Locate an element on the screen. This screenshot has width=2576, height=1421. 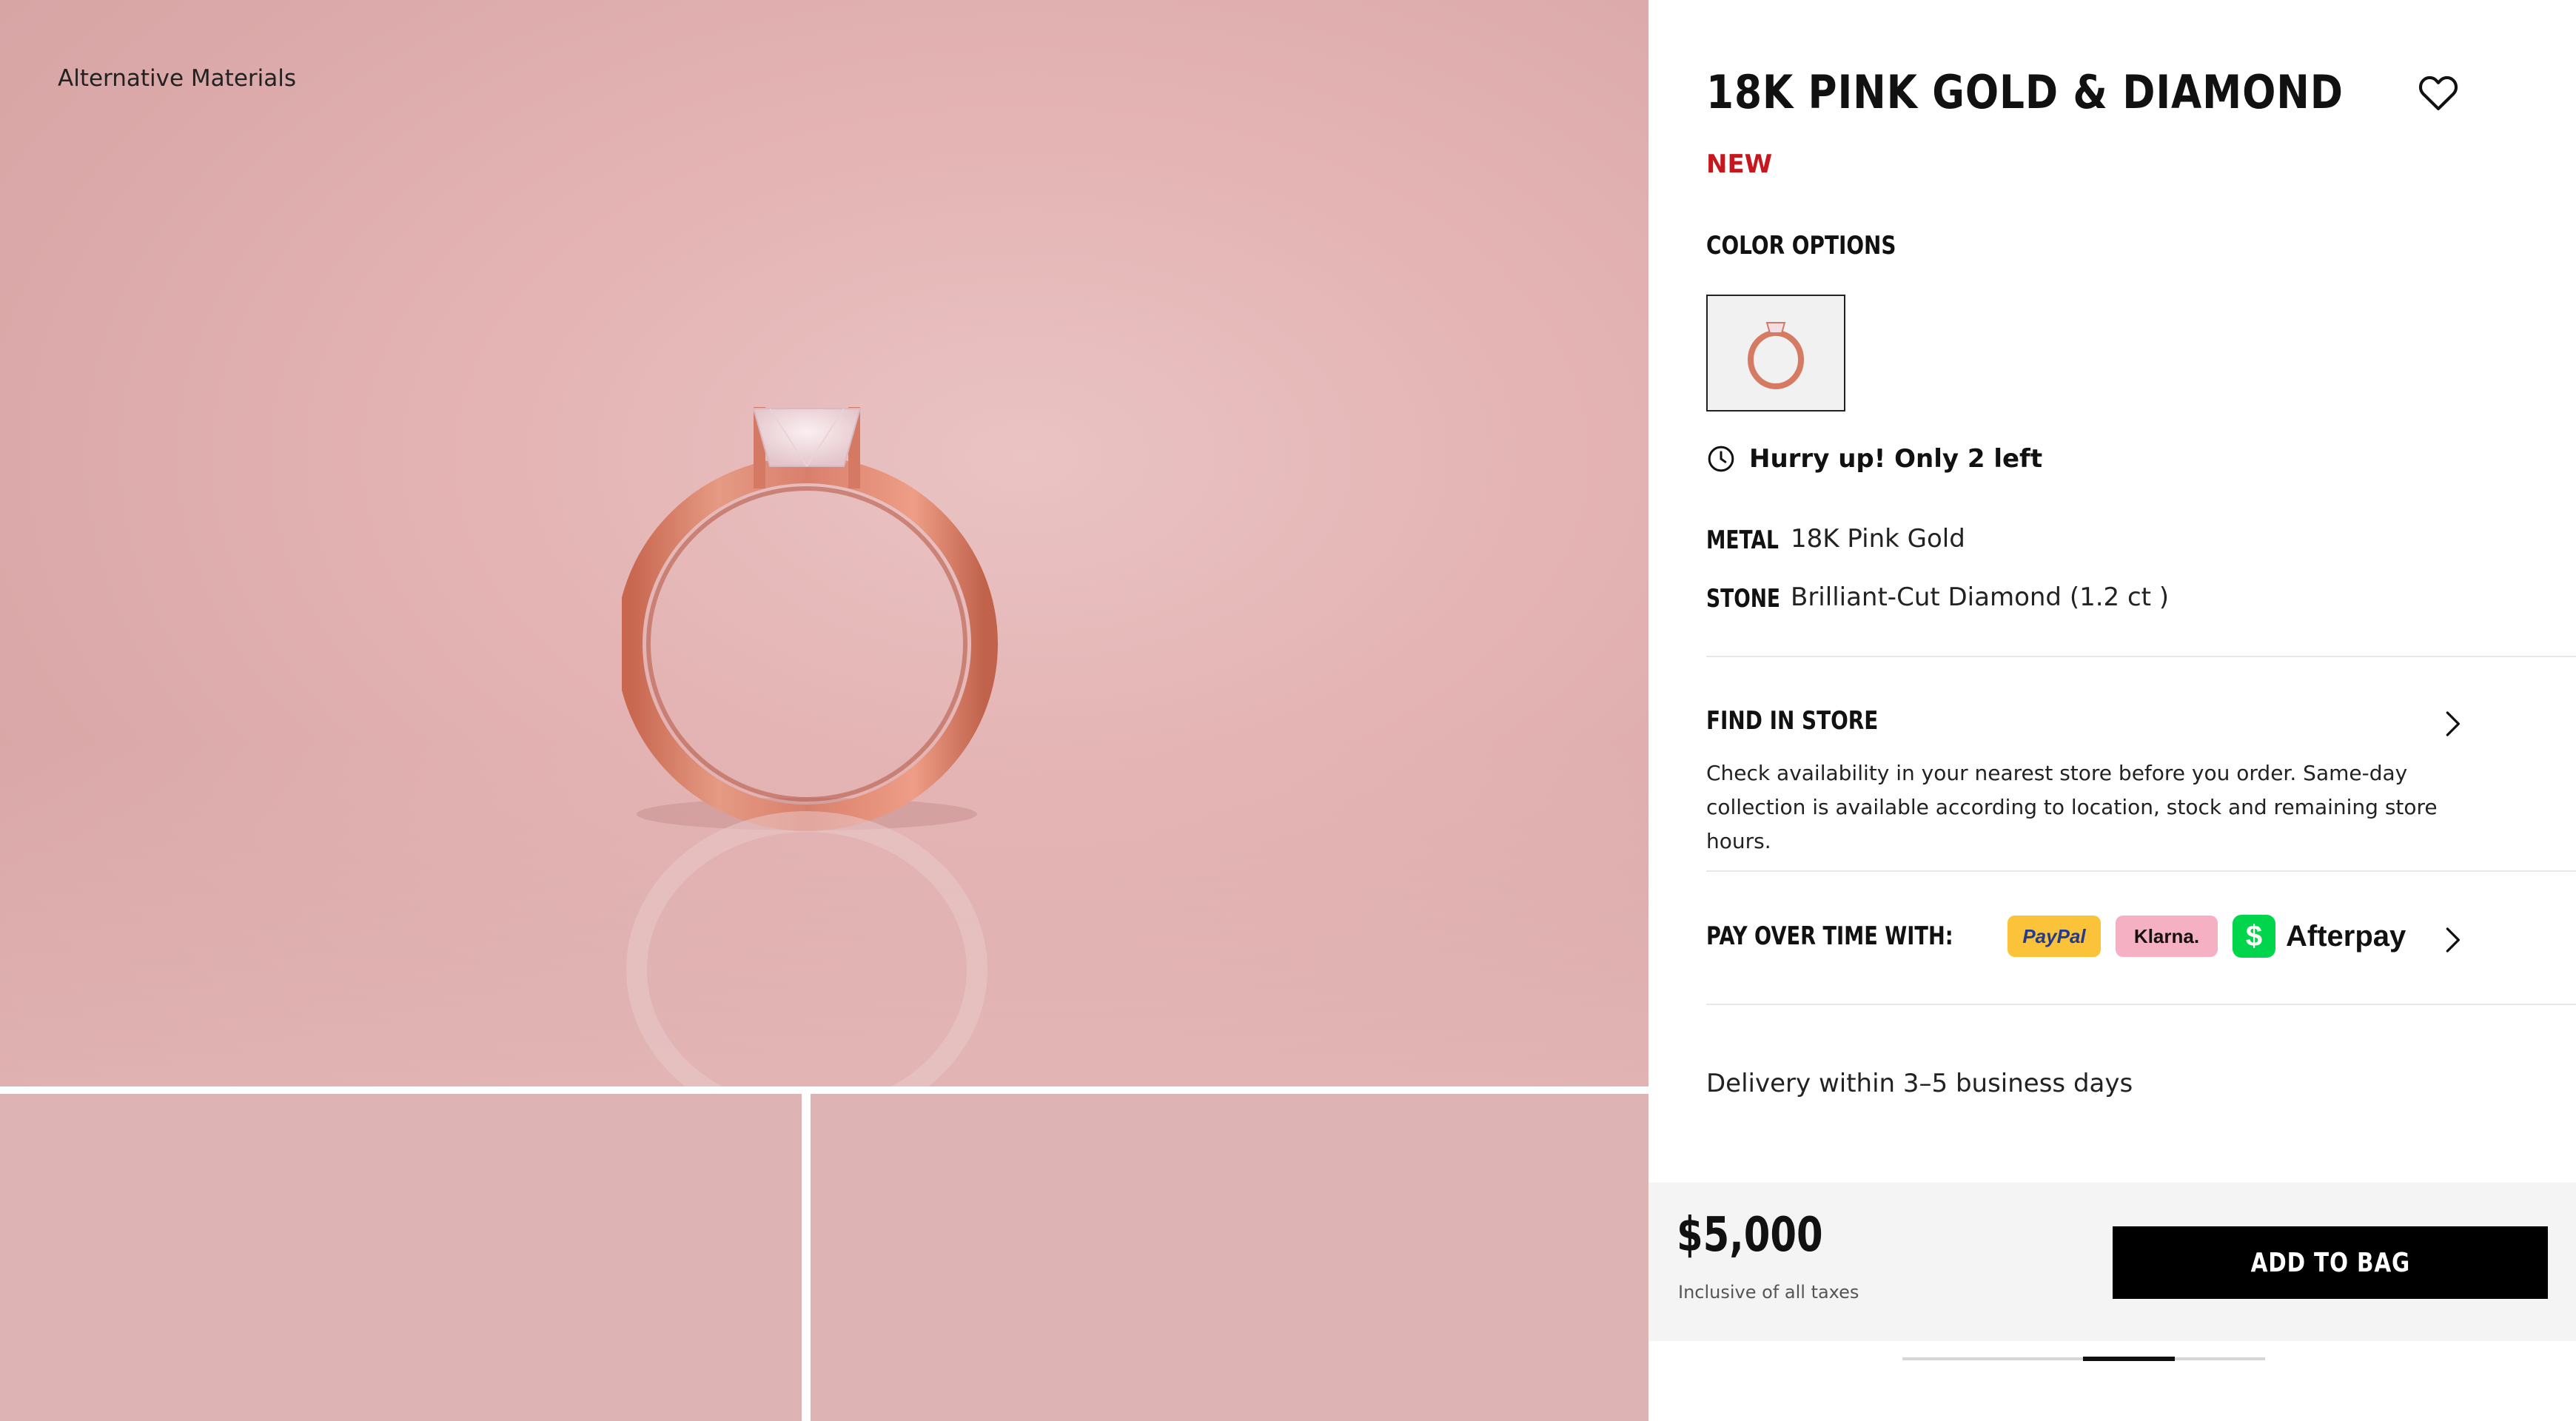
price: $5,000 is located at coordinates (1750, 1235).